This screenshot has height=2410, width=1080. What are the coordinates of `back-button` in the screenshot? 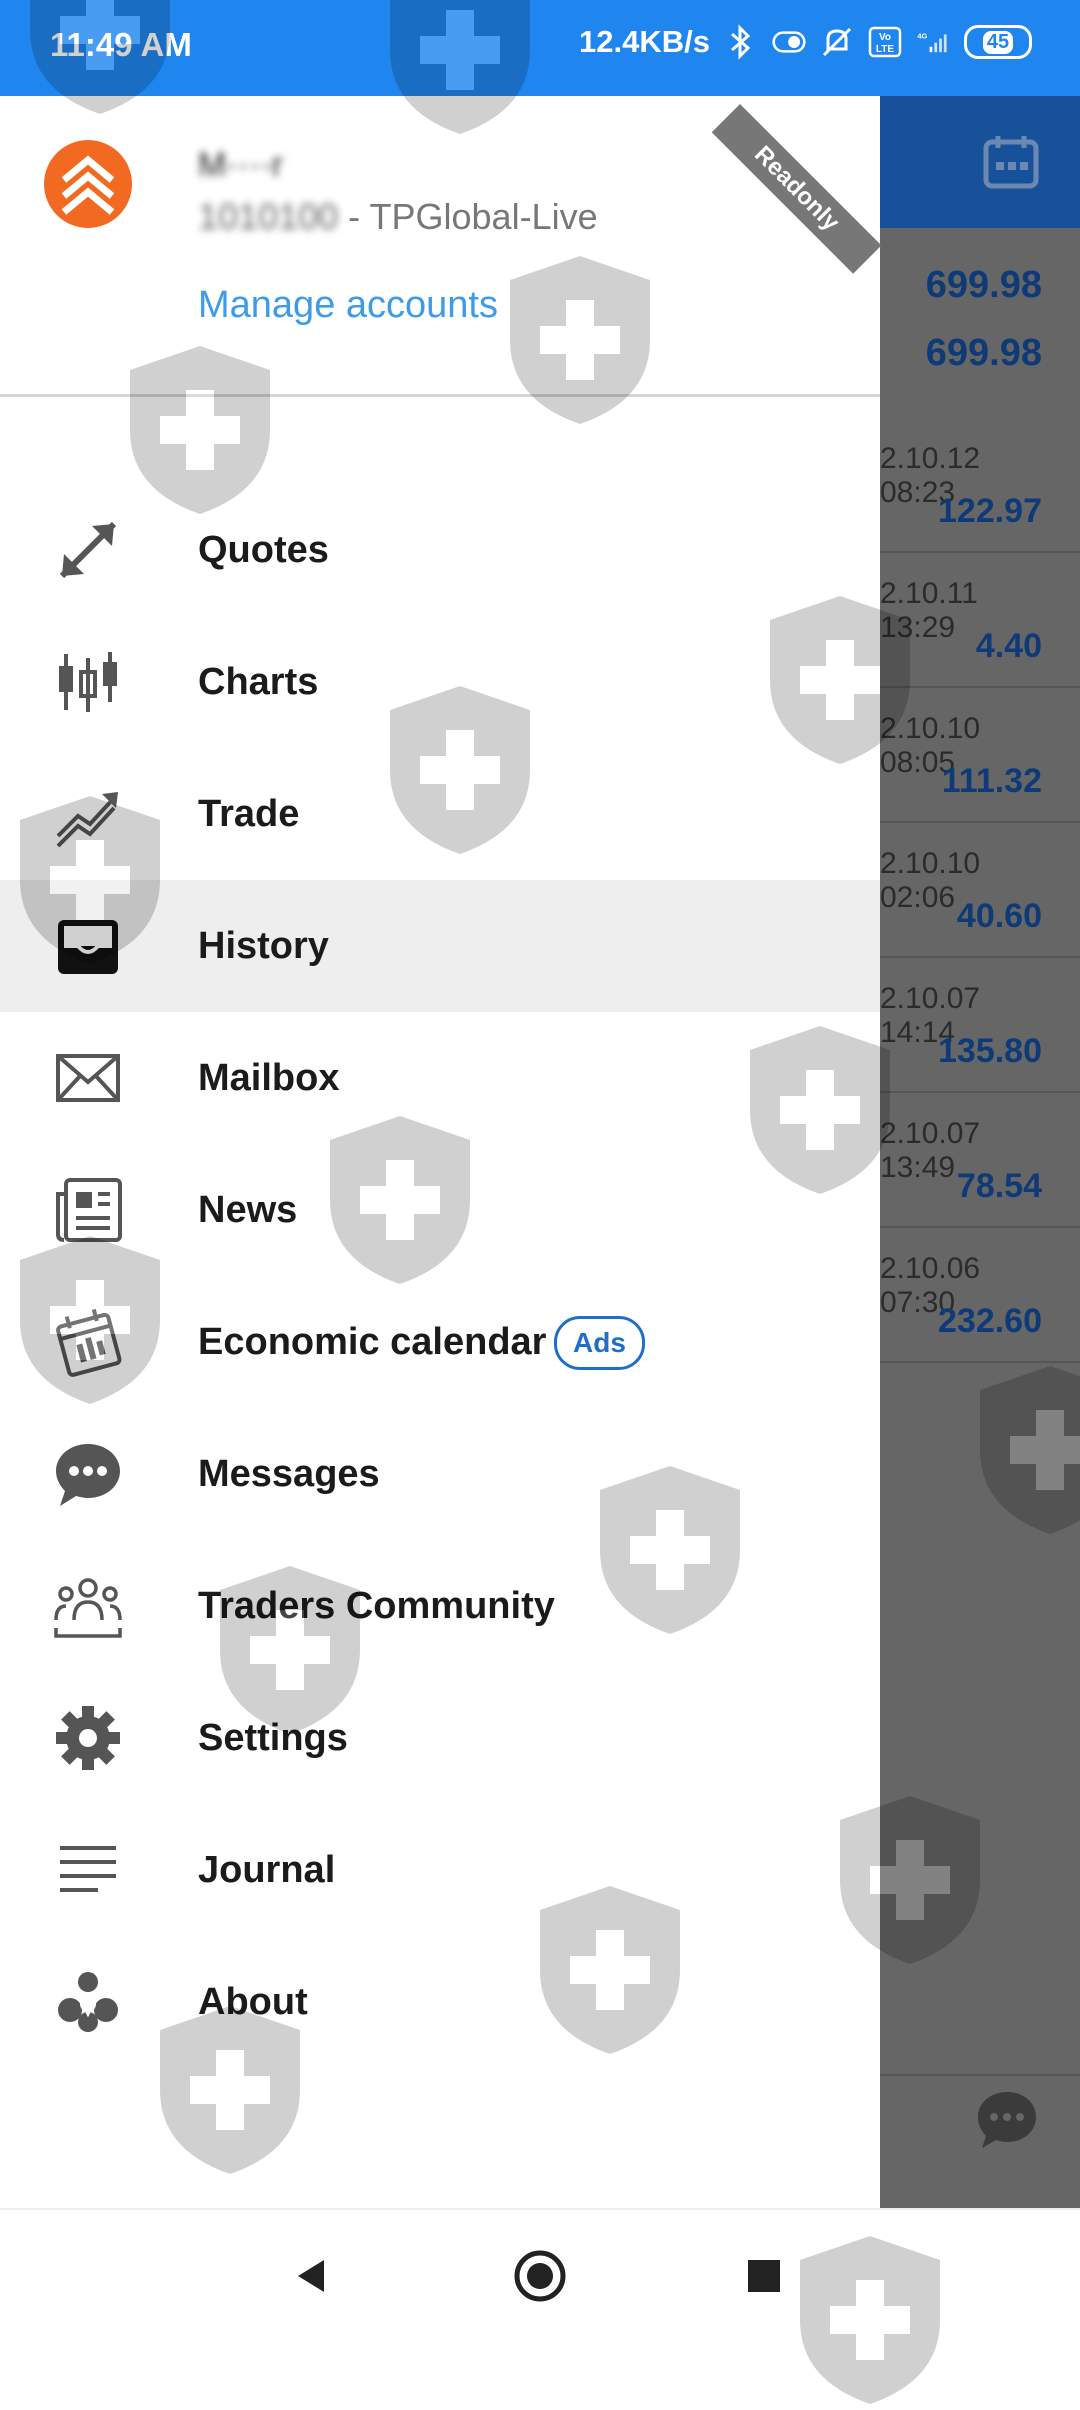 It's located at (312, 2276).